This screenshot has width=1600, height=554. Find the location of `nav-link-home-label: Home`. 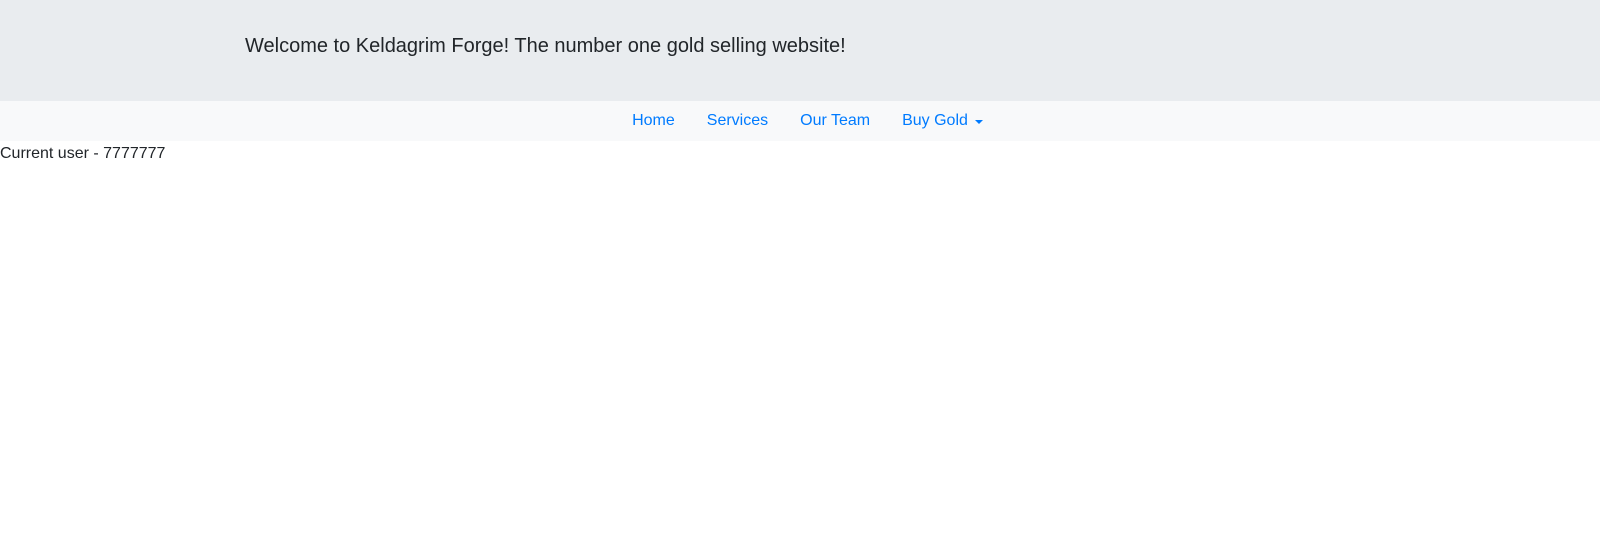

nav-link-home-label: Home is located at coordinates (653, 120).